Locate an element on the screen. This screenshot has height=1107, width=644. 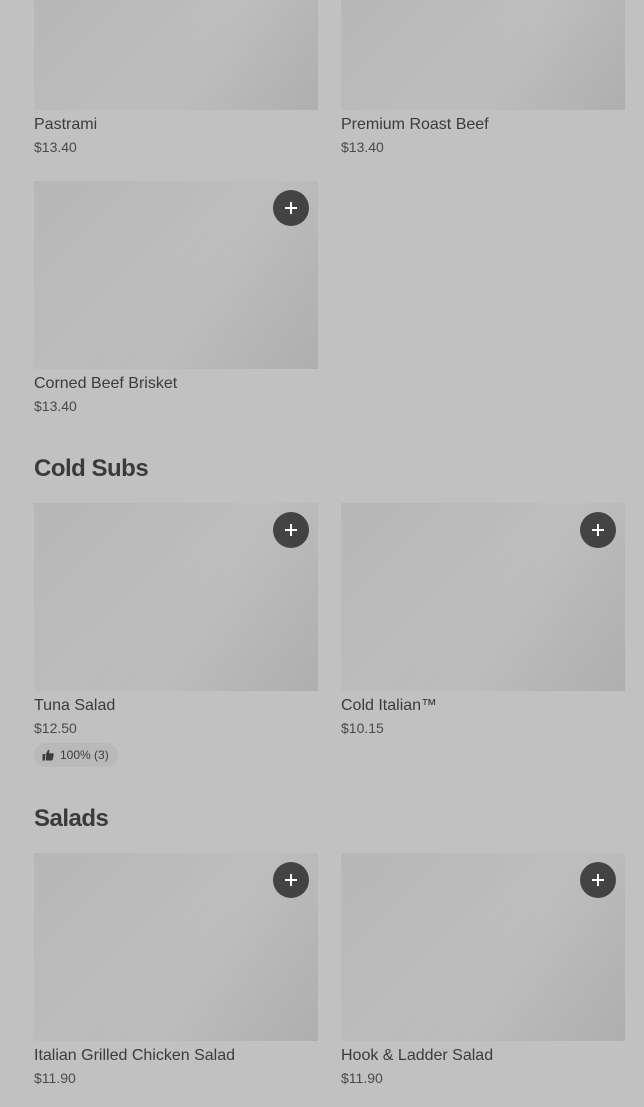
menu-item-card: Italian Grilled Chicken Salad $11.90 is located at coordinates (176, 970).